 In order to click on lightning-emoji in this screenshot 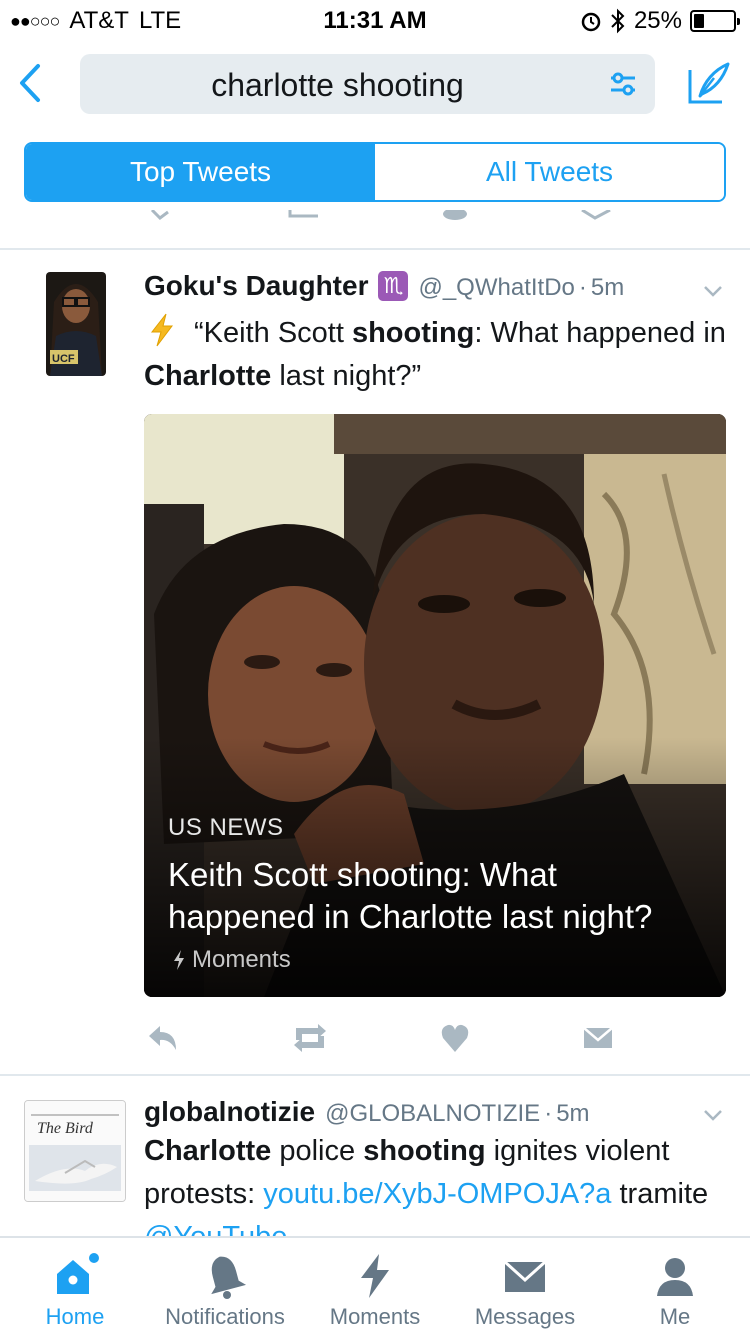, I will do `click(161, 330)`.